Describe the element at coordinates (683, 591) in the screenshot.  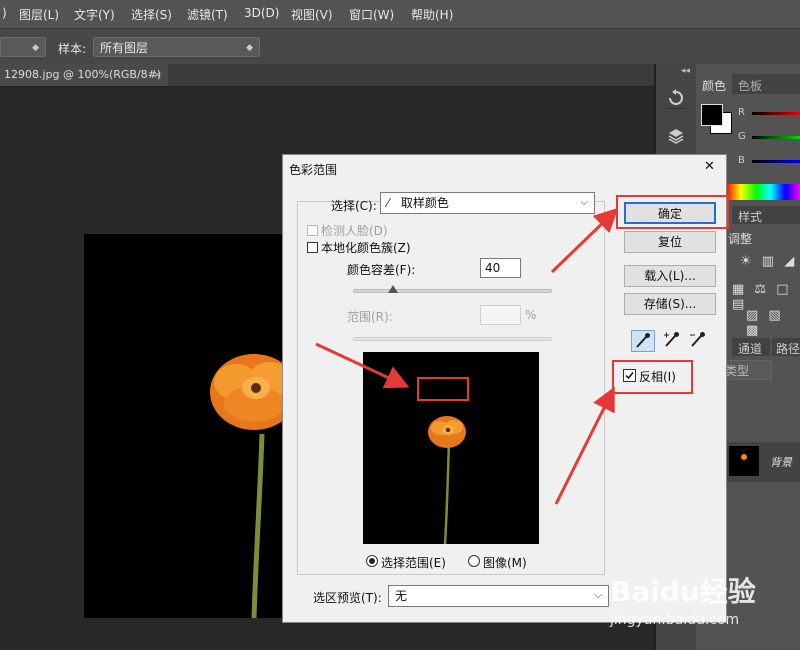
I see `baidu-logo: Baidu经验` at that location.